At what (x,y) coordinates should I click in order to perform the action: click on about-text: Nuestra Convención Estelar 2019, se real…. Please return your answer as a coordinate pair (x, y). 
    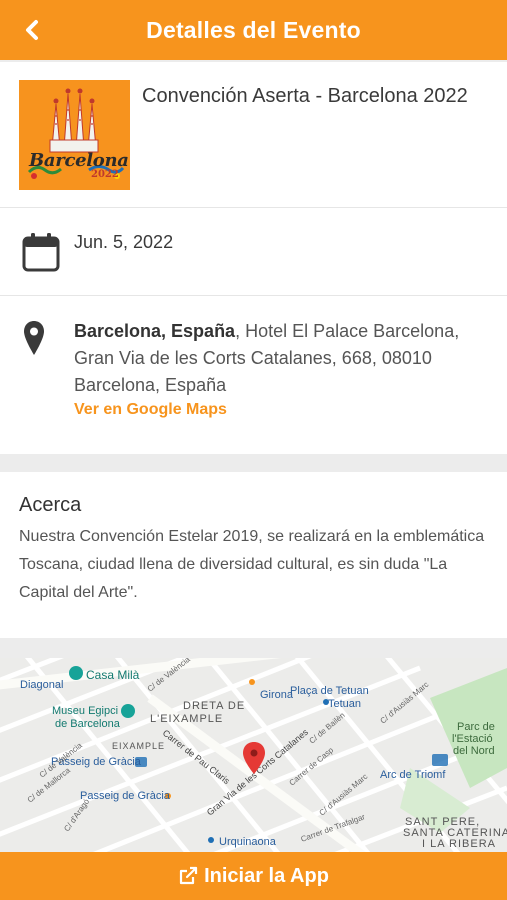
    Looking at the image, I should click on (252, 564).